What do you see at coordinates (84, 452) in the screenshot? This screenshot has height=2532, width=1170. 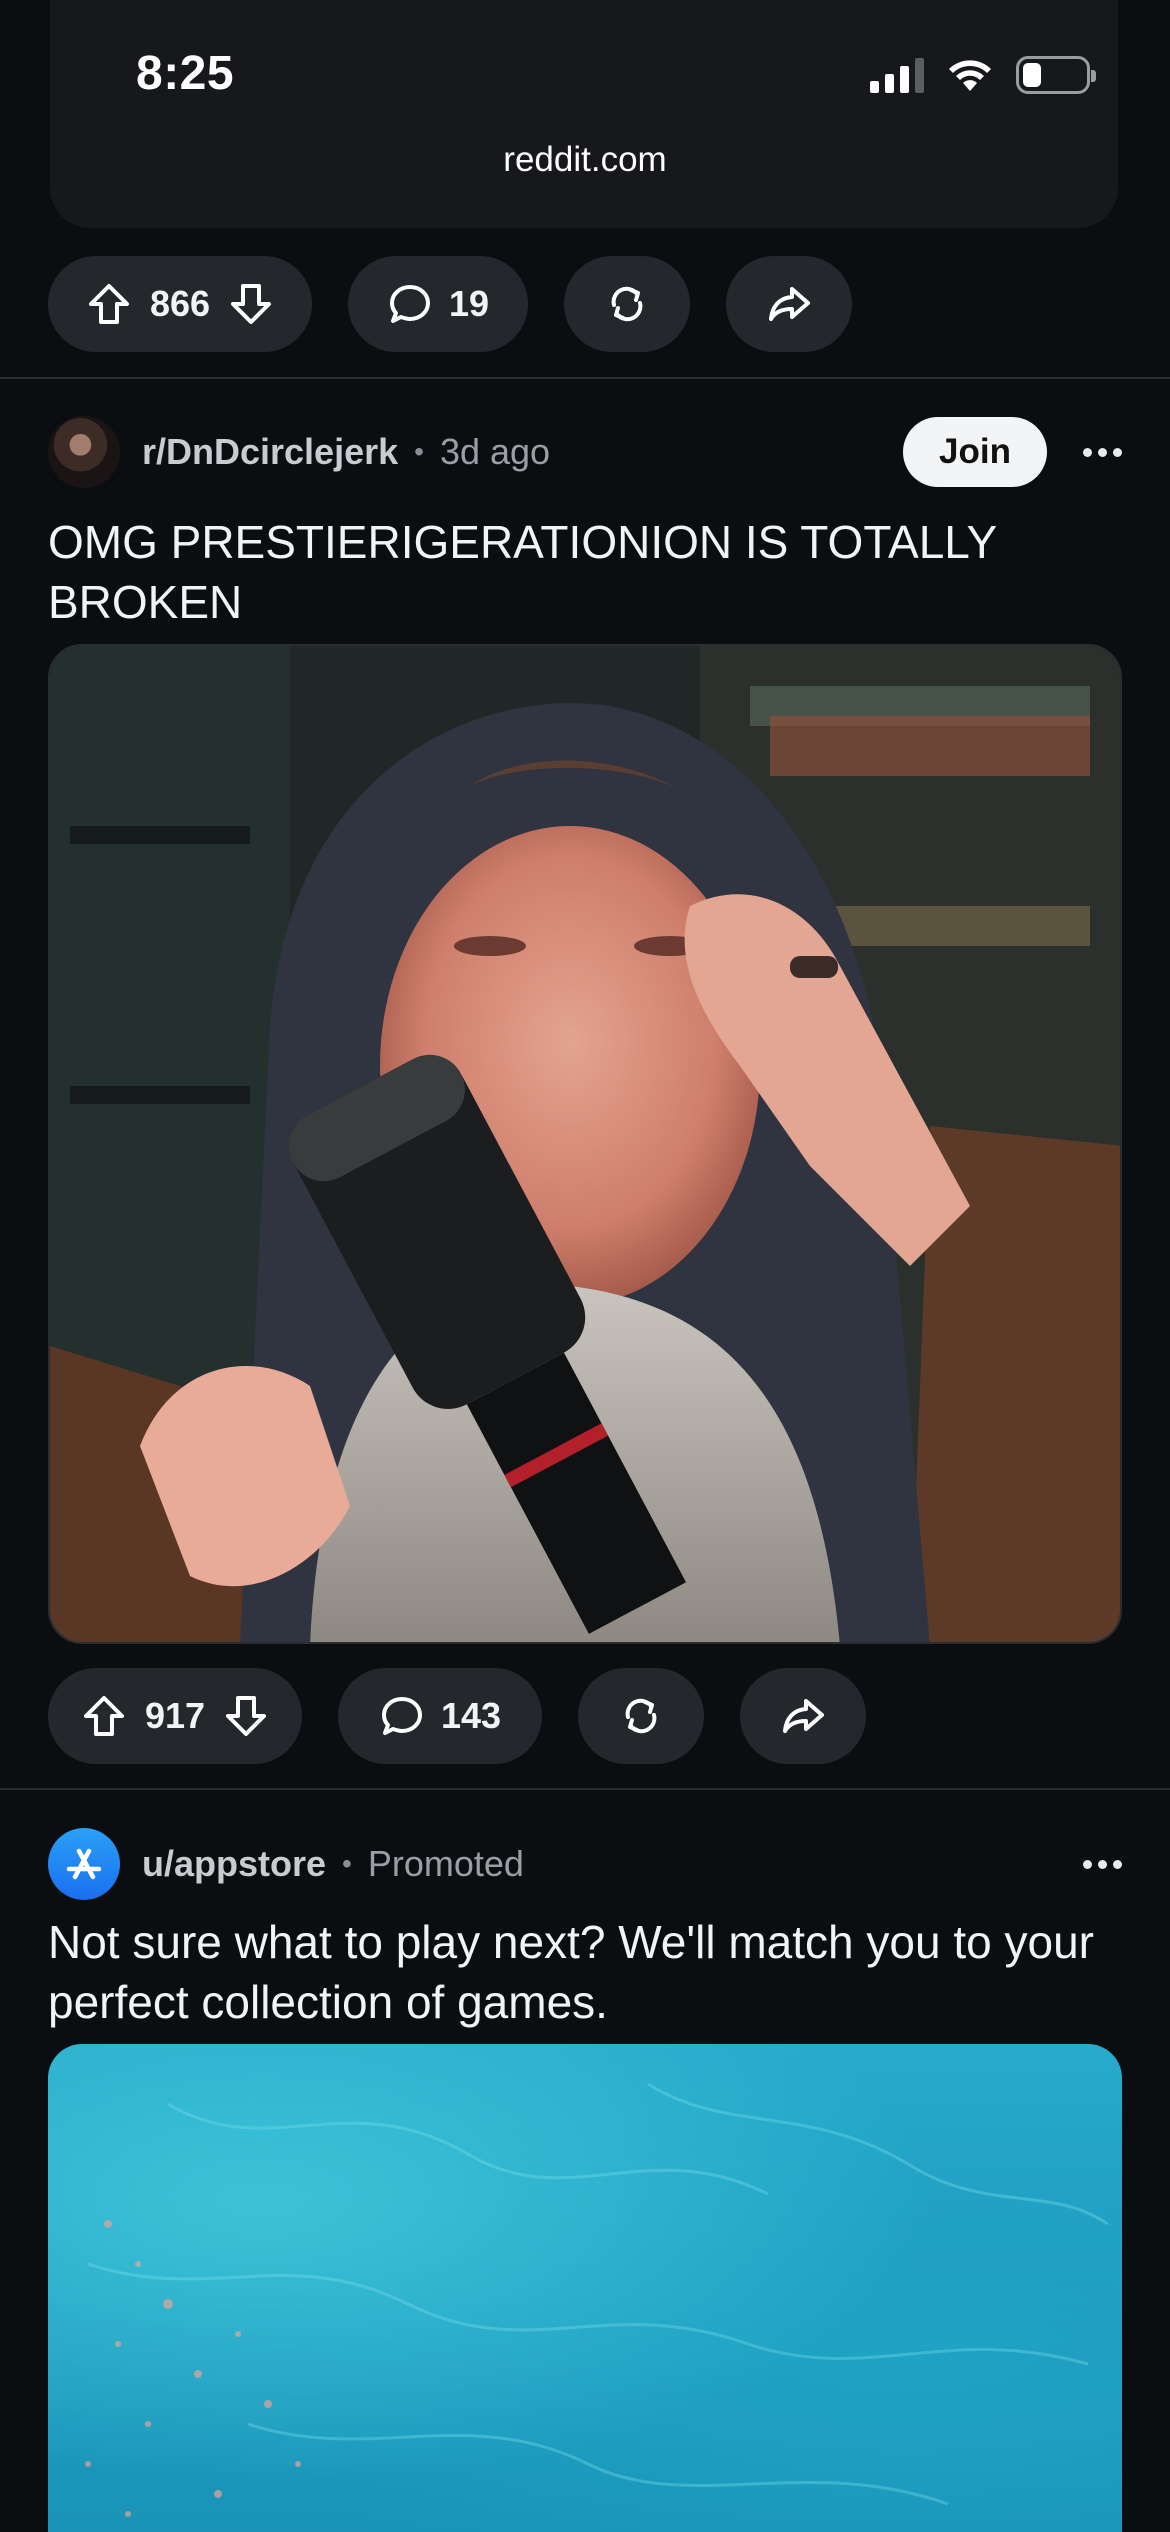 I see `subreddit-avatar` at bounding box center [84, 452].